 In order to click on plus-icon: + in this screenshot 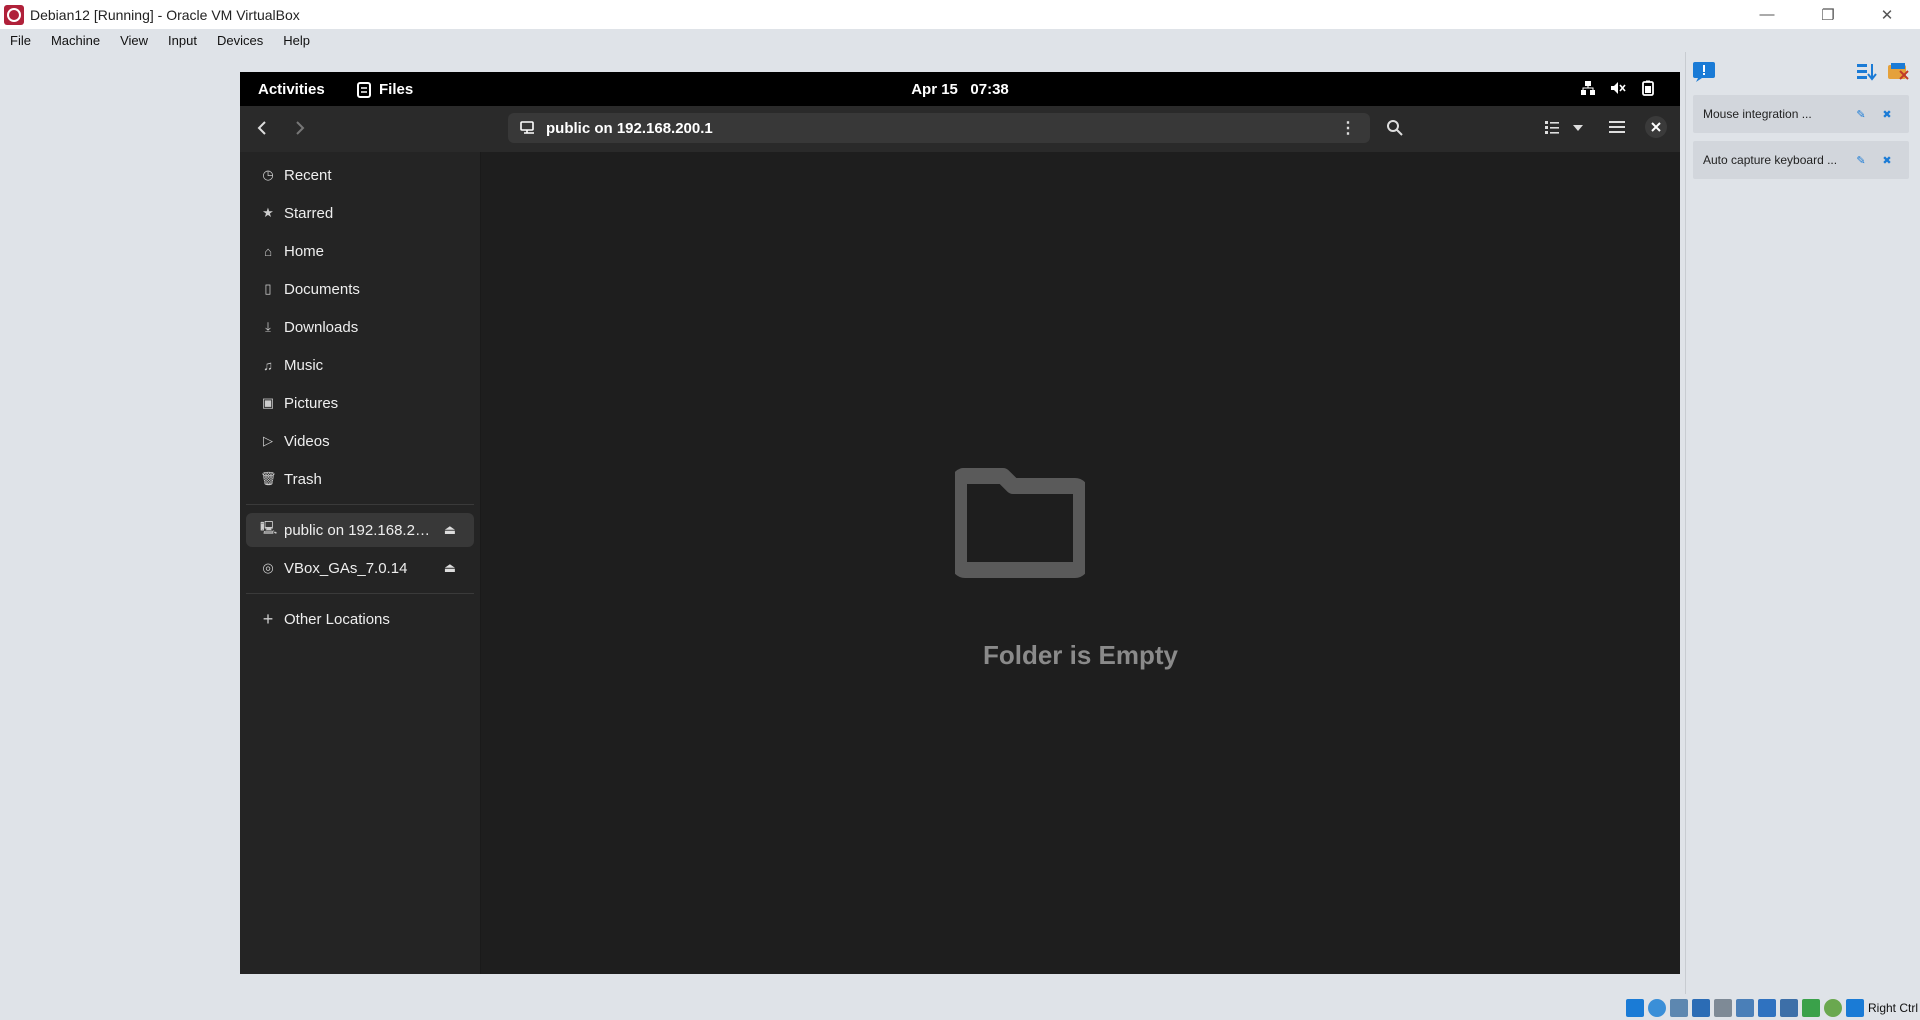, I will do `click(268, 618)`.